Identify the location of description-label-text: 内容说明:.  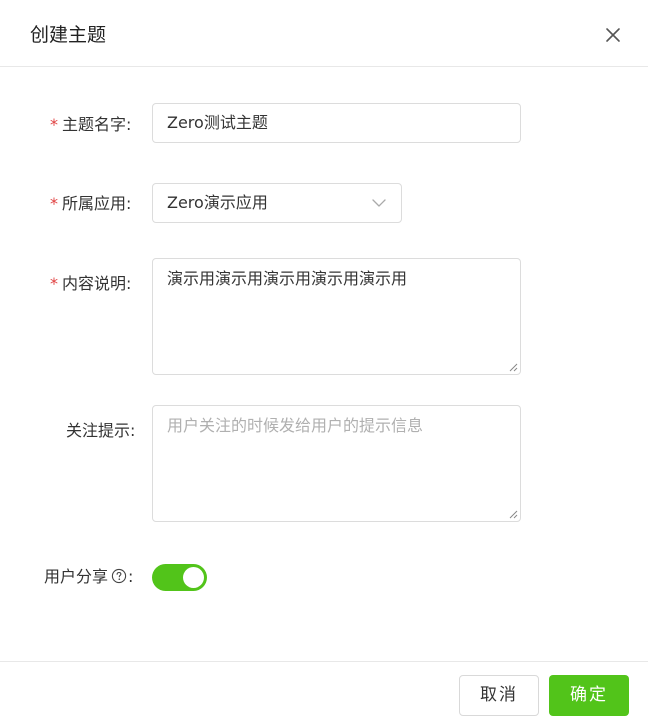
(97, 283).